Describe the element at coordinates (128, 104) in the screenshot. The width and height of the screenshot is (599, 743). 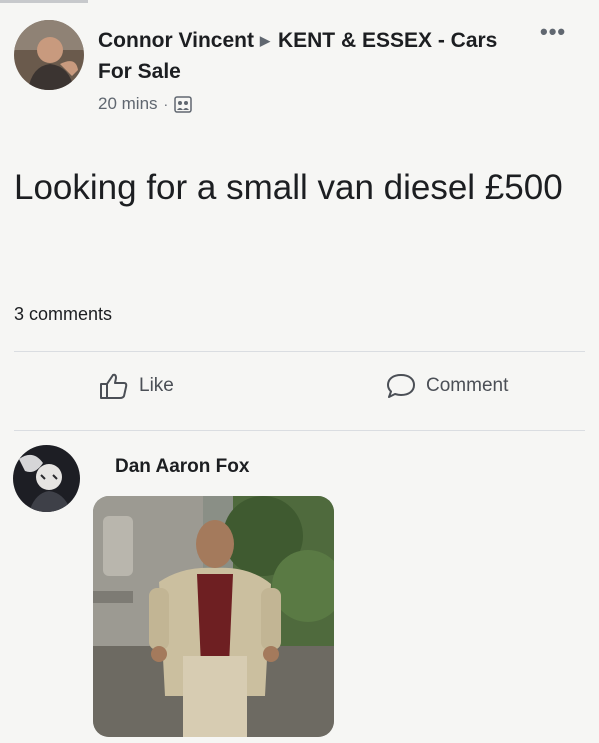
I see `post-timestamp: 20 mins` at that location.